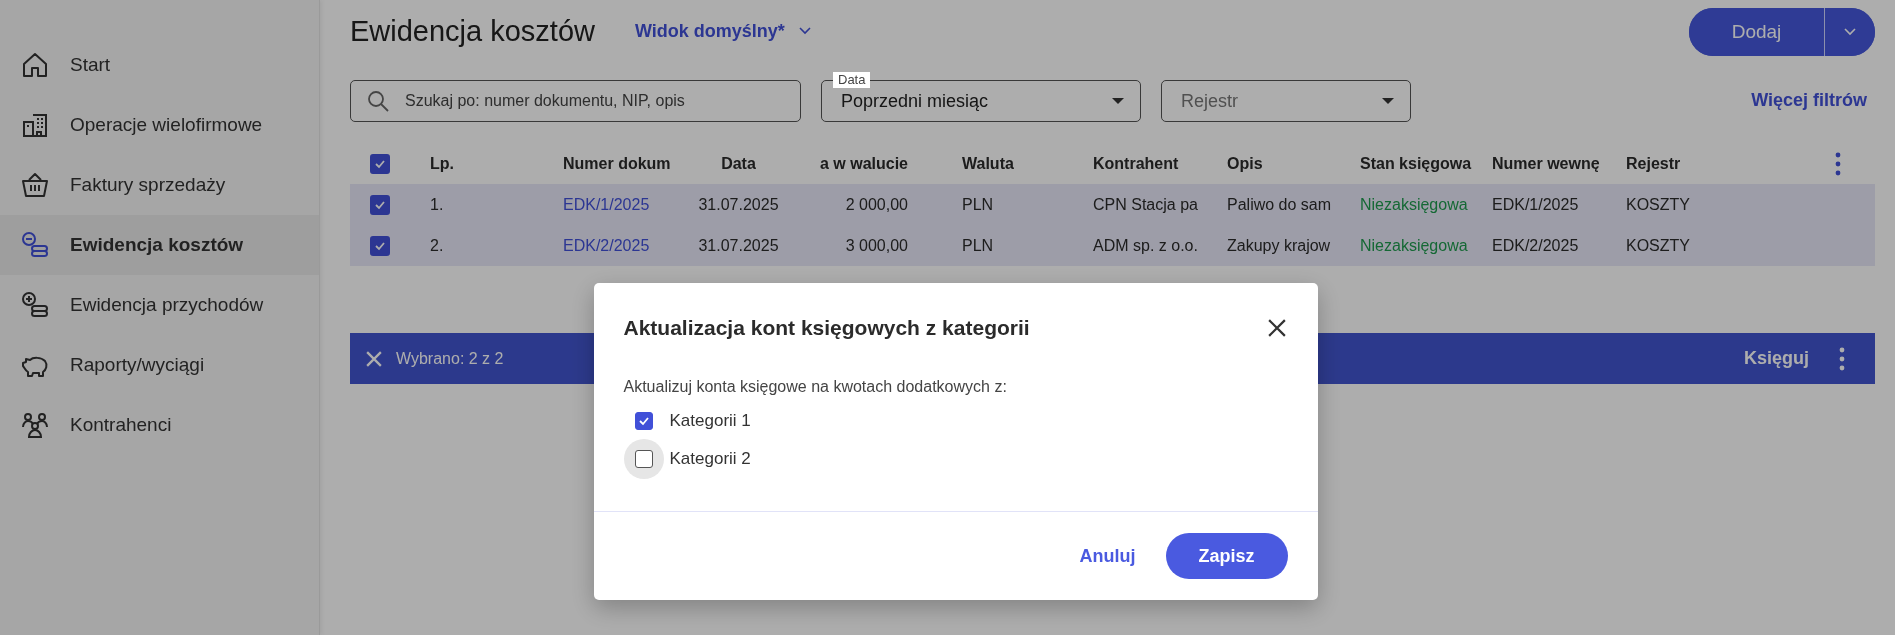  I want to click on column-header: Opis, so click(1245, 163).